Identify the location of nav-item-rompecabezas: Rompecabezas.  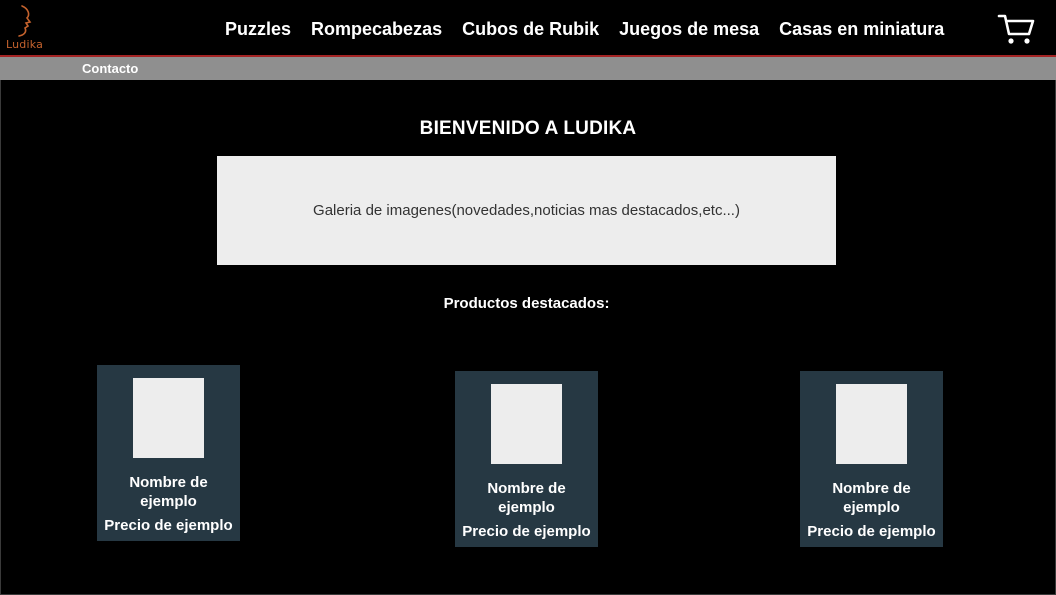
(376, 29).